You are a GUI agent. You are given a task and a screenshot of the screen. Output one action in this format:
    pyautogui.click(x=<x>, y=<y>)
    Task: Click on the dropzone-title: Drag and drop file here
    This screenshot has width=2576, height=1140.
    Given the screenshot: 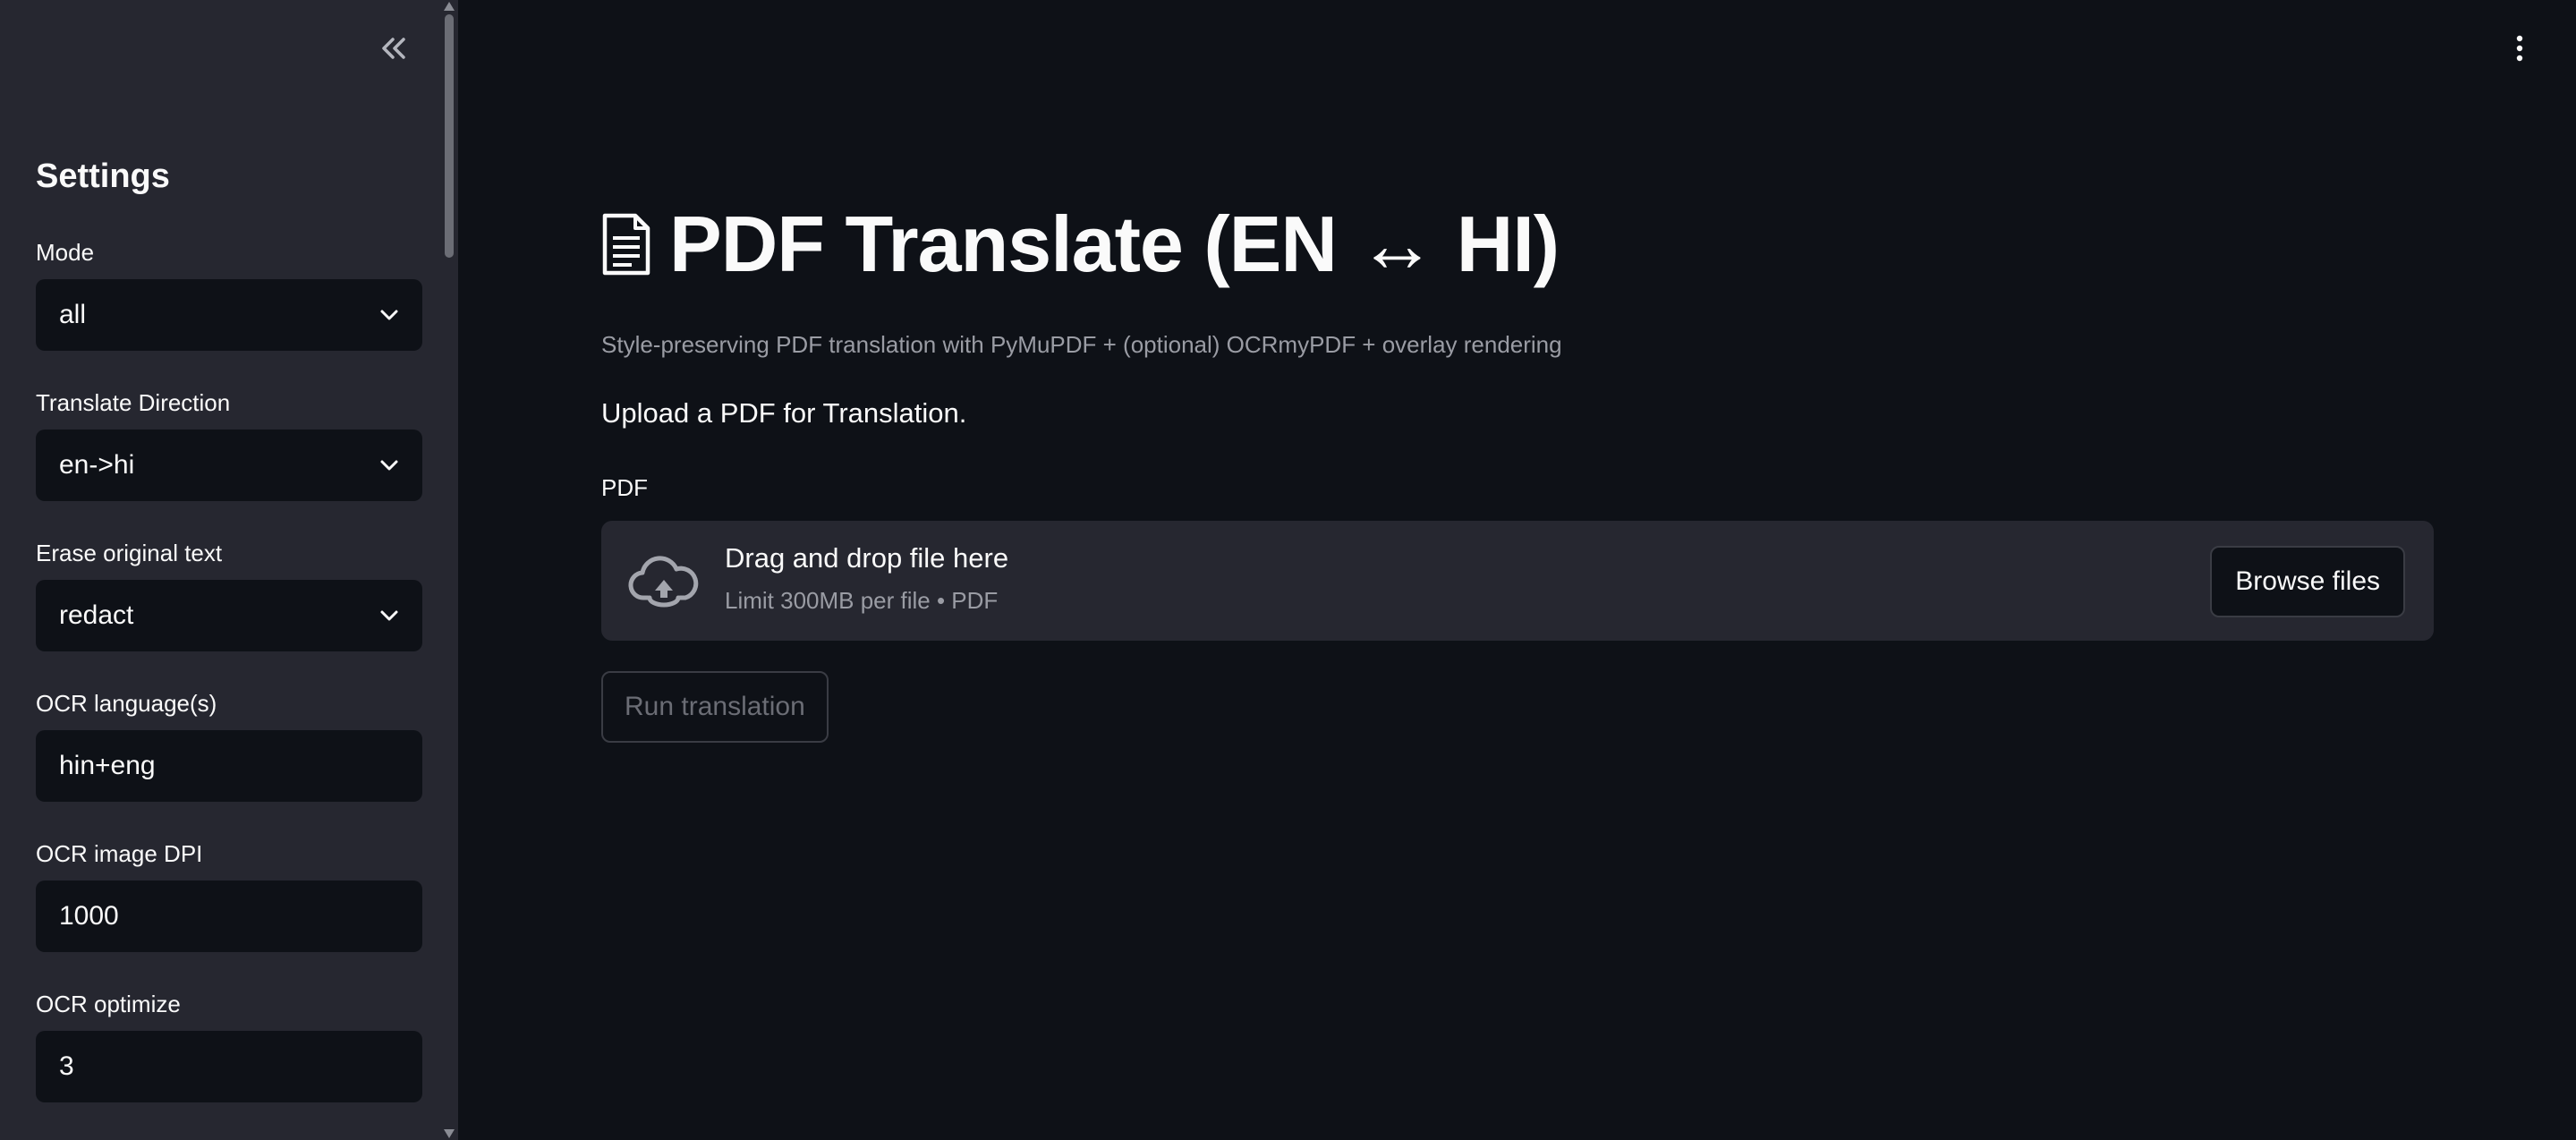 What is the action you would take?
    pyautogui.click(x=867, y=558)
    